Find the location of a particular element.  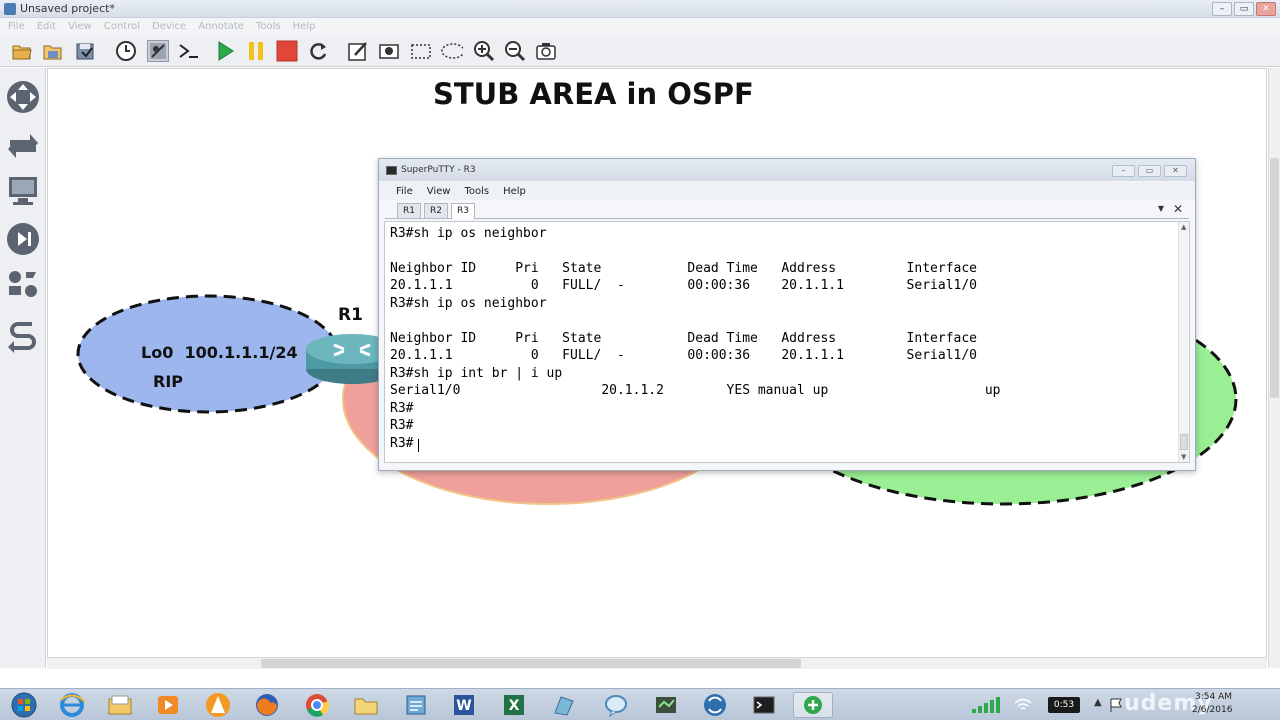

system-tray: 0:53 ▲ udemy 3:54 AM 2/6/2016 is located at coordinates (1120, 705).